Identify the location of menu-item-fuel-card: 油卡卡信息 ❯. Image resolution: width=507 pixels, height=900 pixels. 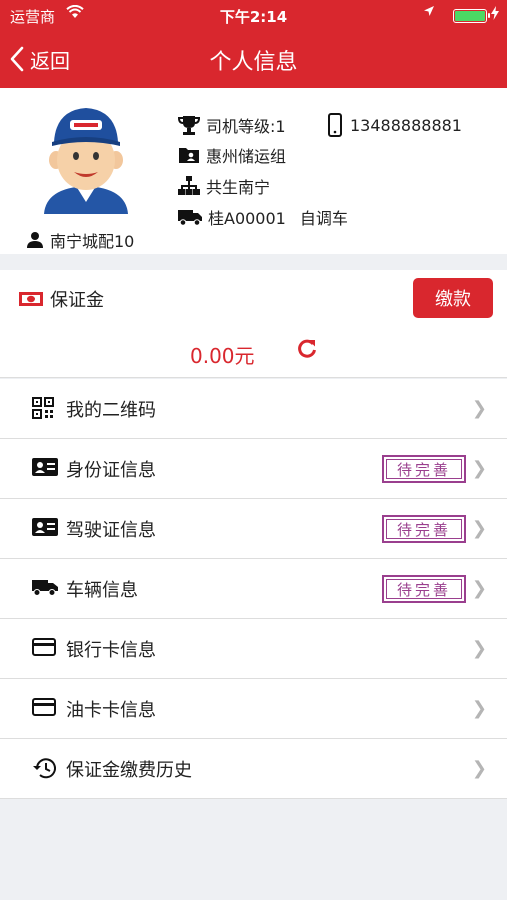
(253, 709).